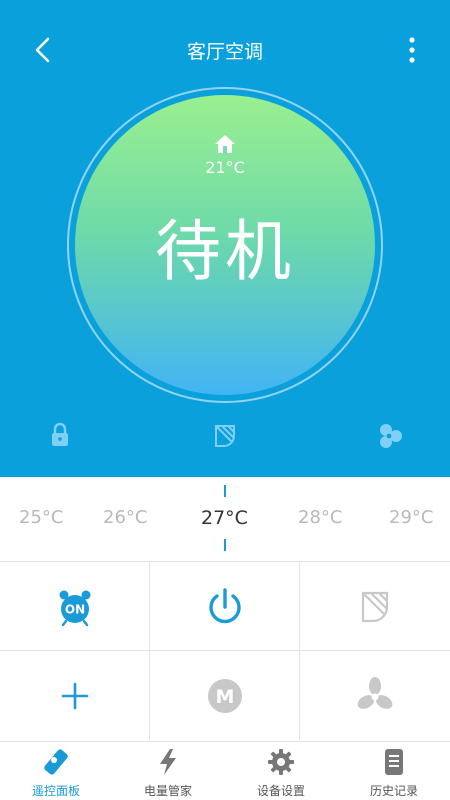 This screenshot has height=800, width=450. What do you see at coordinates (225, 491) in the screenshot?
I see `selector-top-marker` at bounding box center [225, 491].